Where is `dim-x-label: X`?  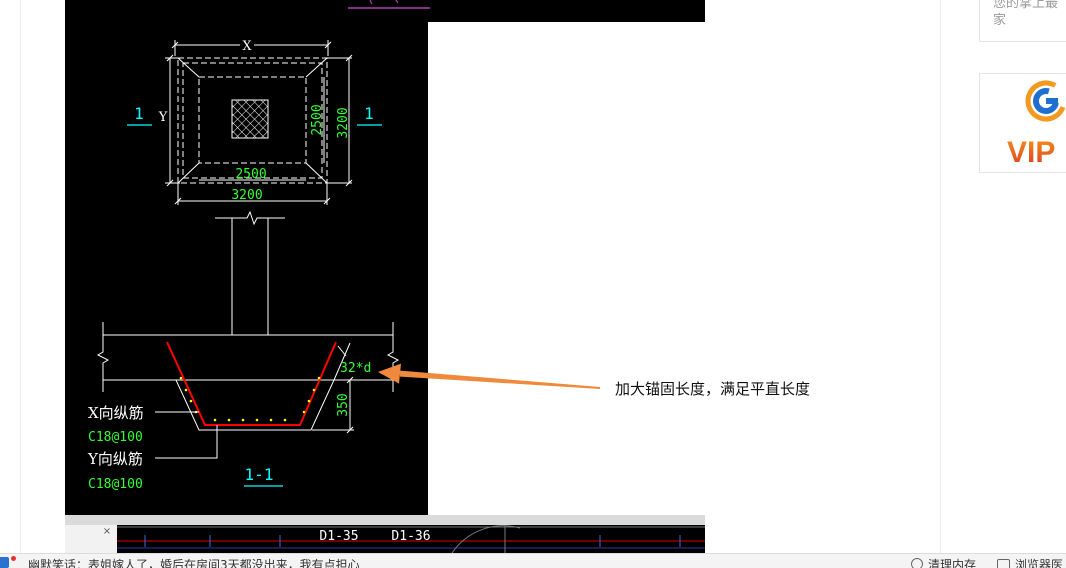
dim-x-label: X is located at coordinates (247, 46).